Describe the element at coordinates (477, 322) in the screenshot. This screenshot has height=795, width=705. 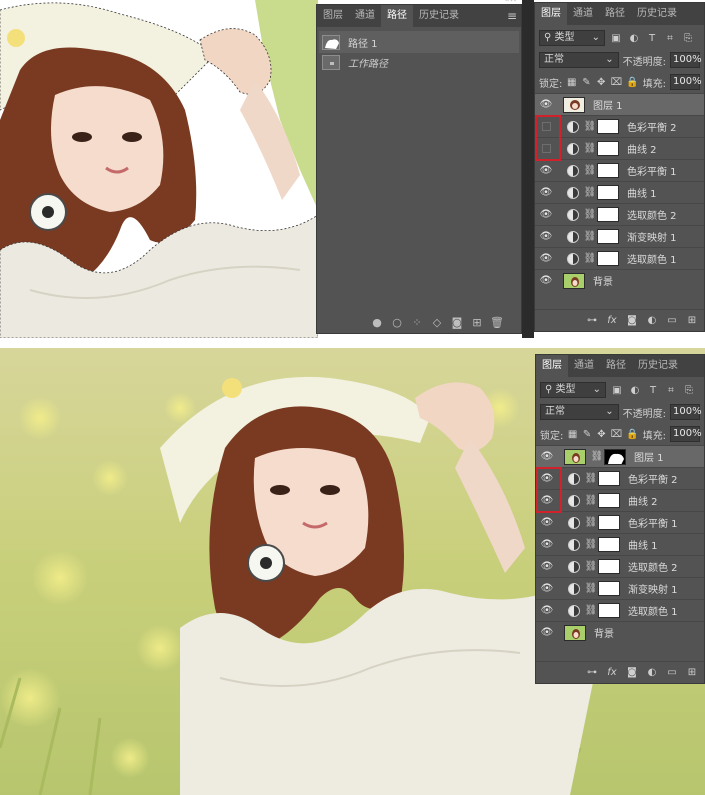
I see `new-path-icon: ⊞` at that location.